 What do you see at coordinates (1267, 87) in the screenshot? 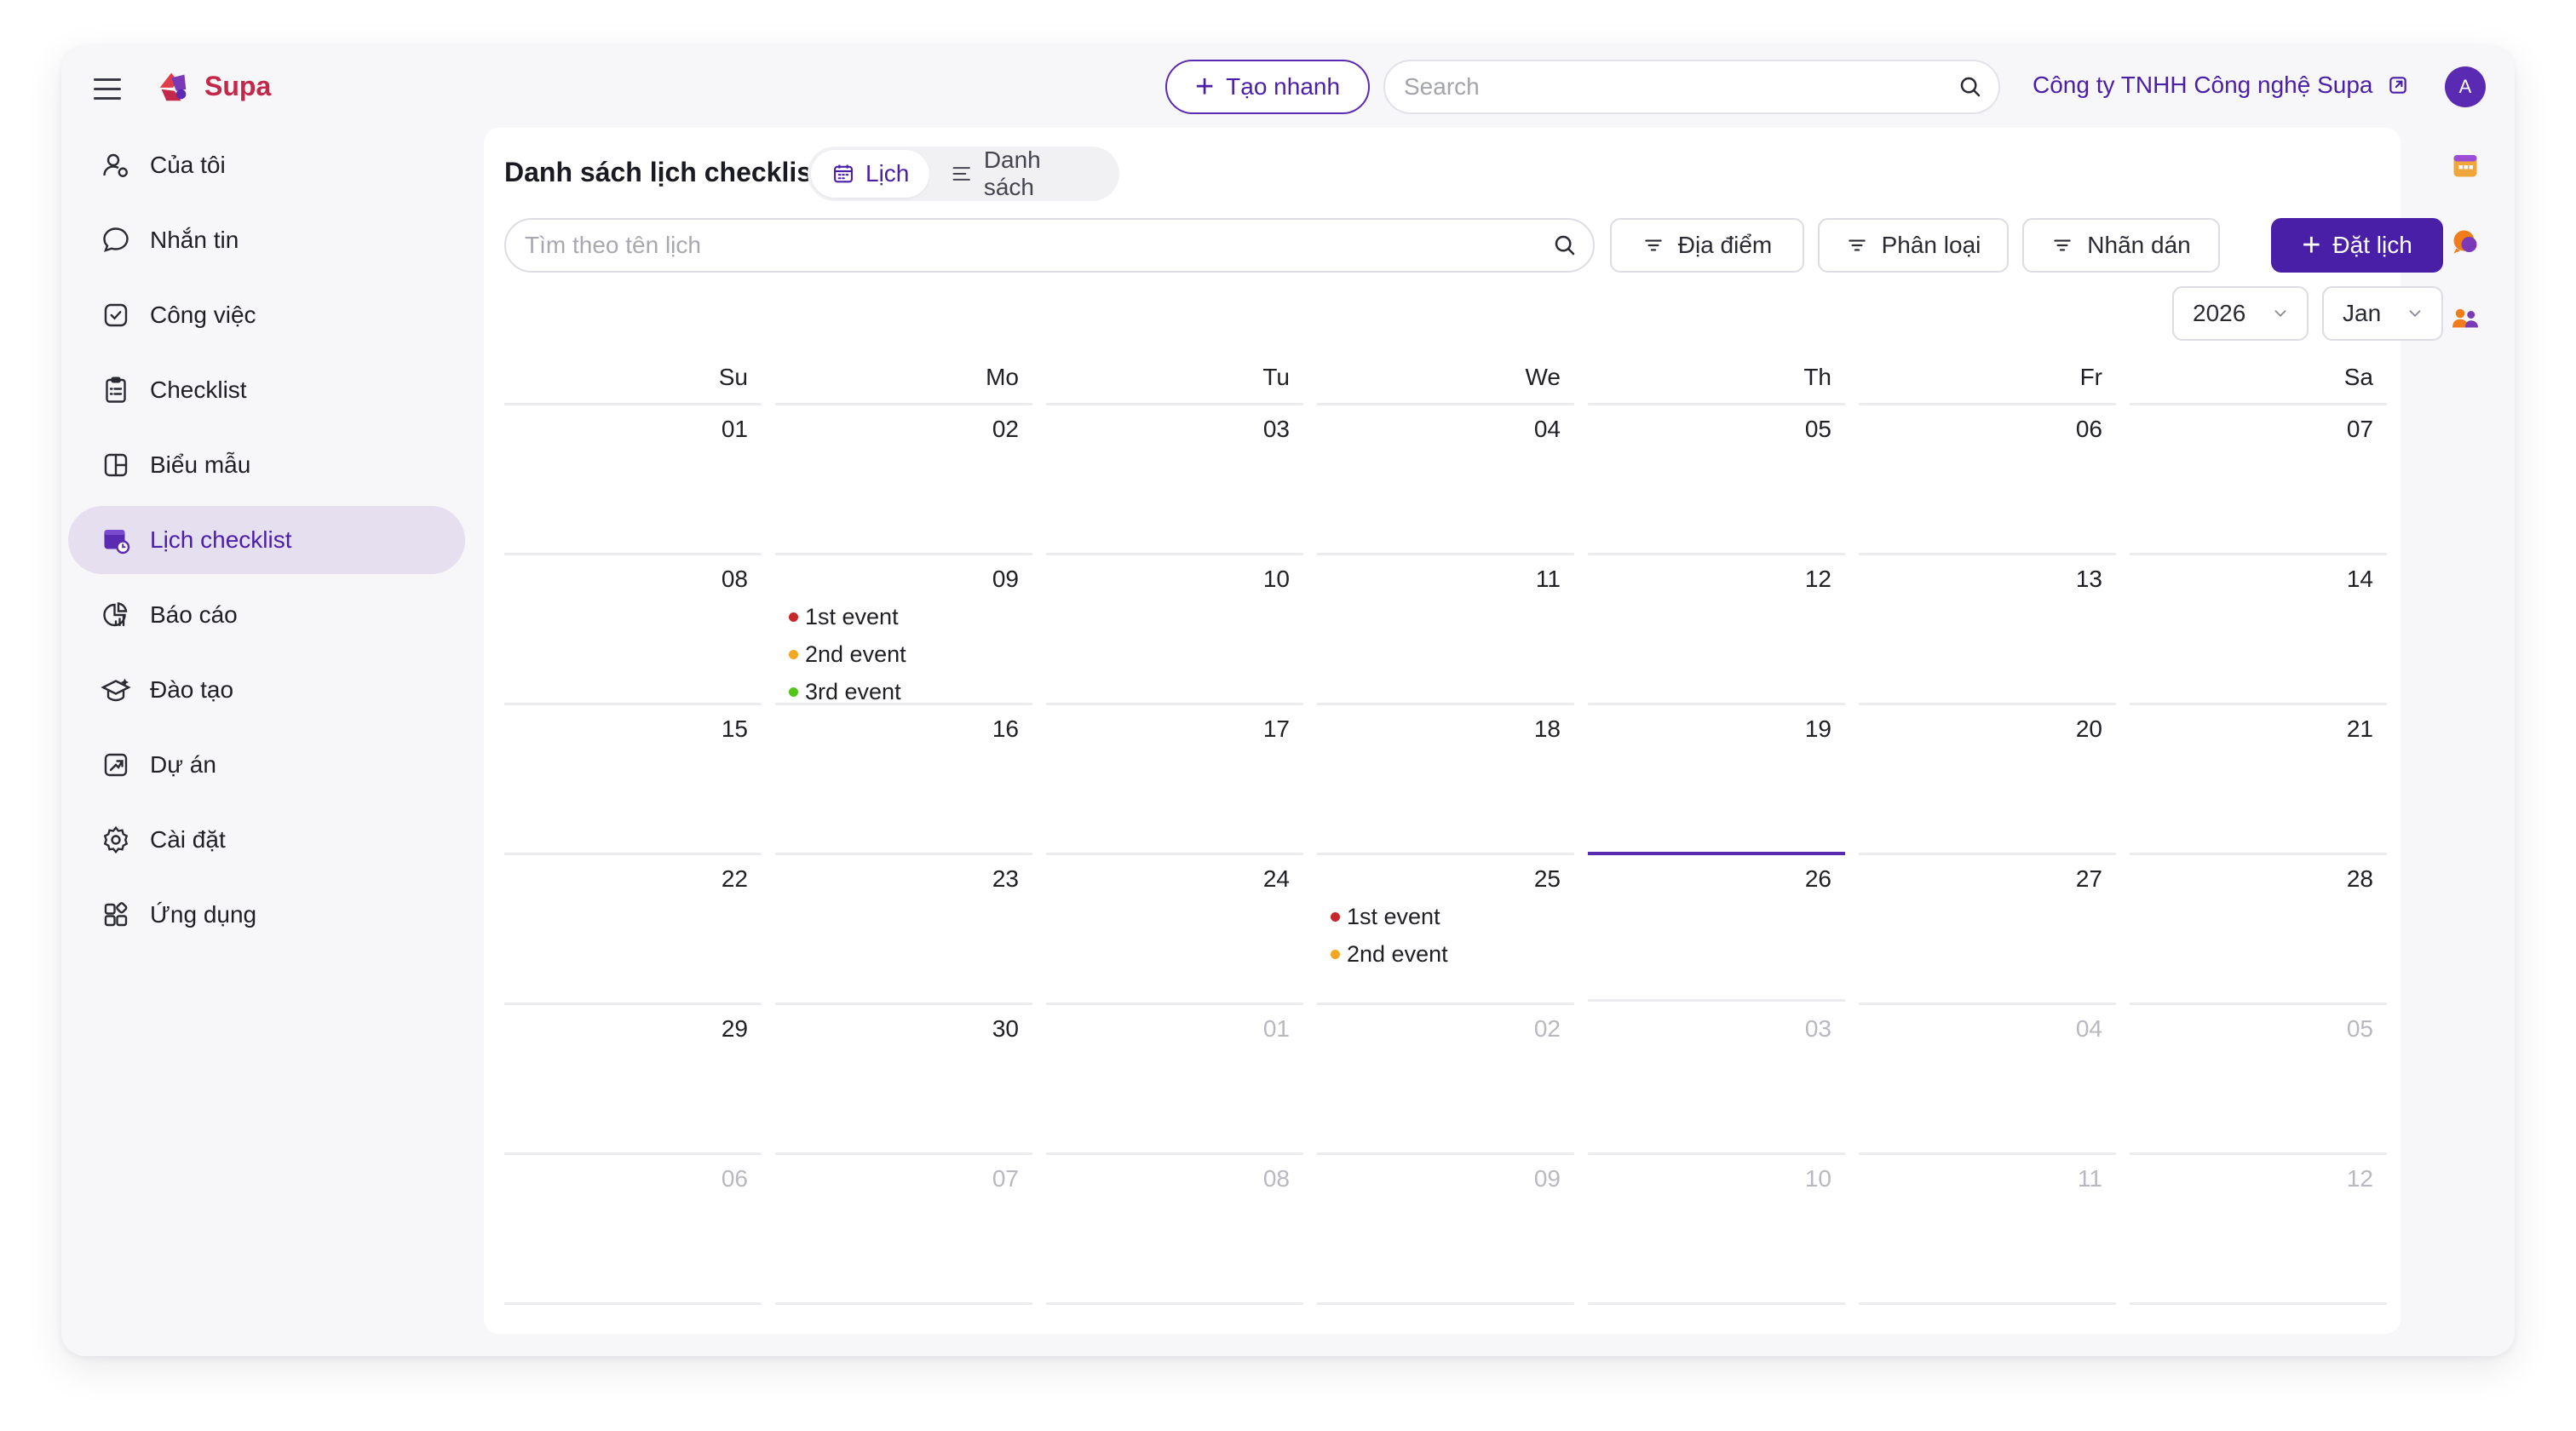
I see `quick-create-button: + Tạo nhanh` at bounding box center [1267, 87].